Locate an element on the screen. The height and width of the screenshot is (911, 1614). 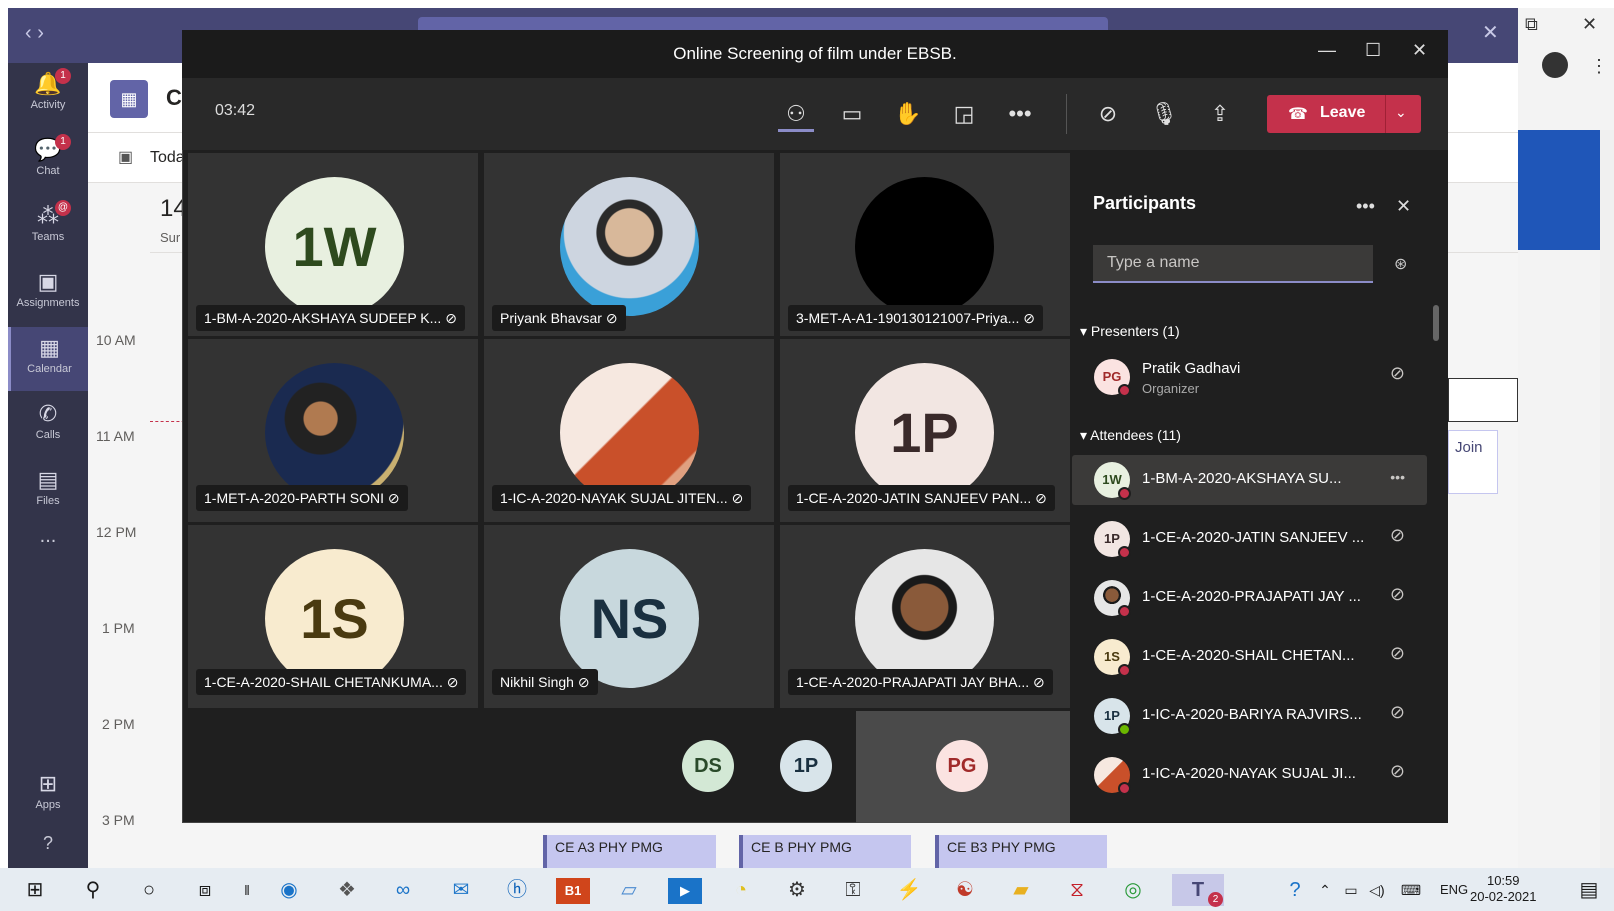
attendee-row: 1W 1-BM-A-2020-AKSHAYA SU... ••• is located at coordinates (1249, 480).